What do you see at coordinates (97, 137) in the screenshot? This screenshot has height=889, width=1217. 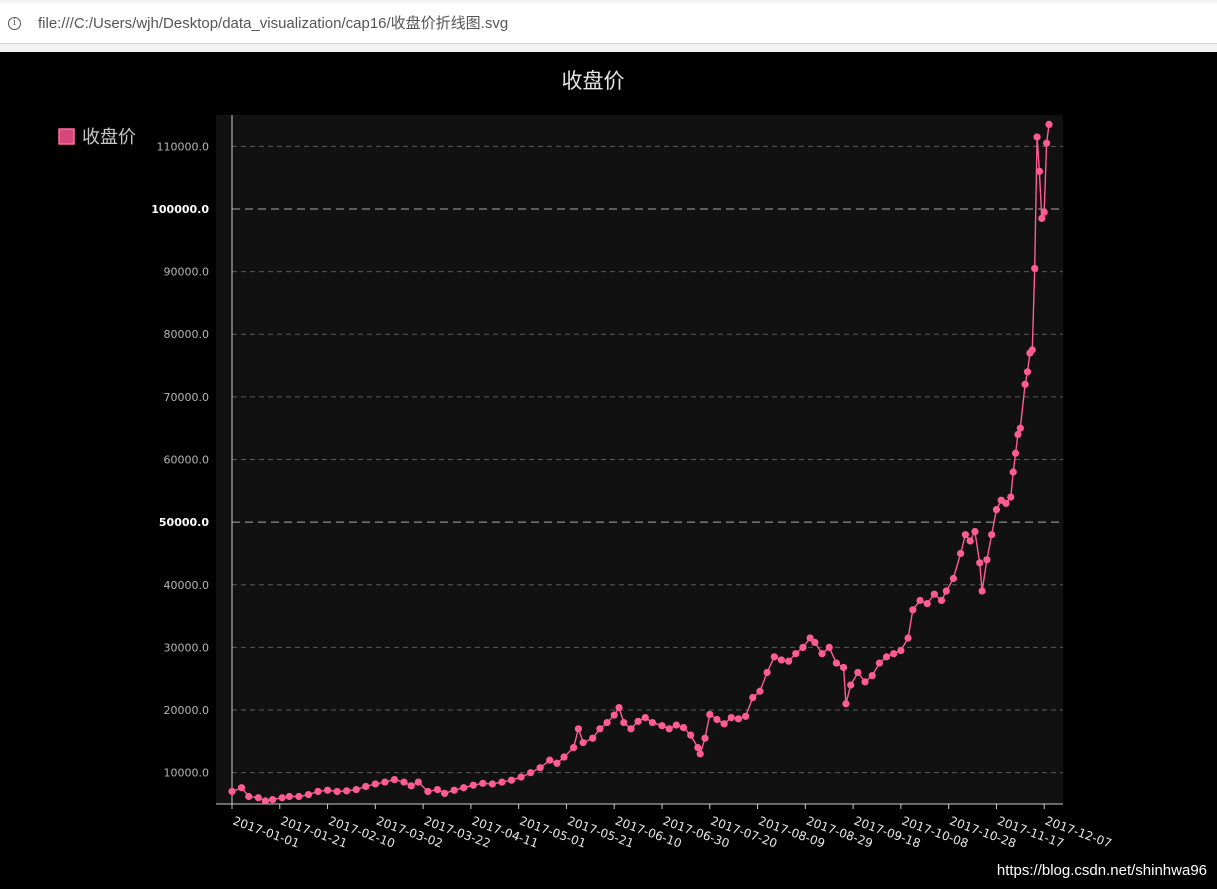 I see `legend: 收盘价` at bounding box center [97, 137].